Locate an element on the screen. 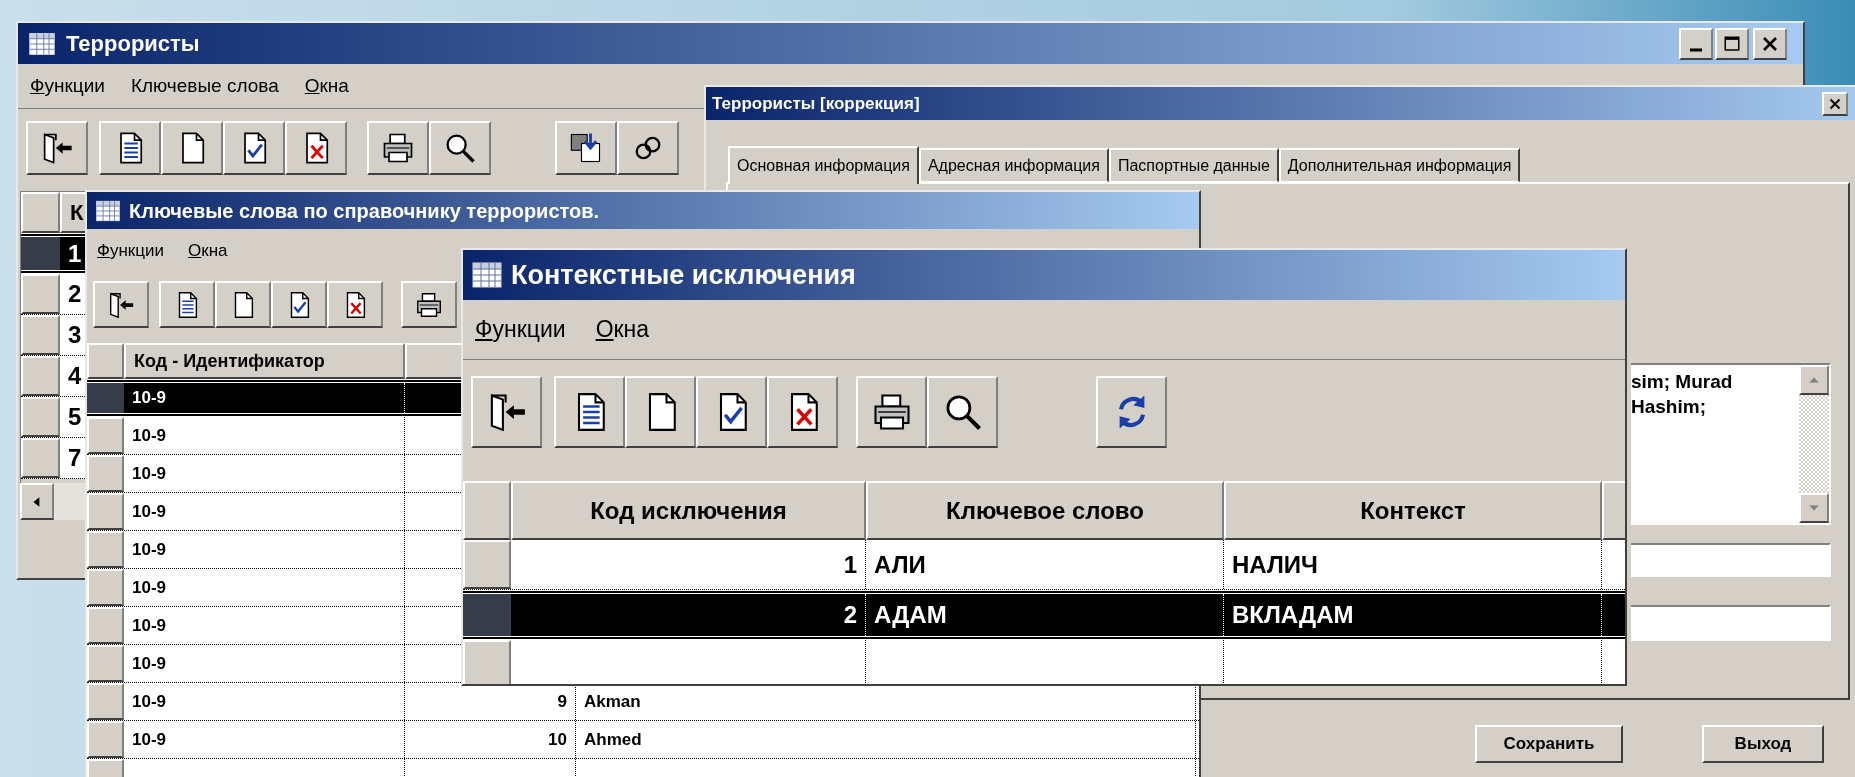  table-cell: ВКЛАДАМ is located at coordinates (1413, 615).